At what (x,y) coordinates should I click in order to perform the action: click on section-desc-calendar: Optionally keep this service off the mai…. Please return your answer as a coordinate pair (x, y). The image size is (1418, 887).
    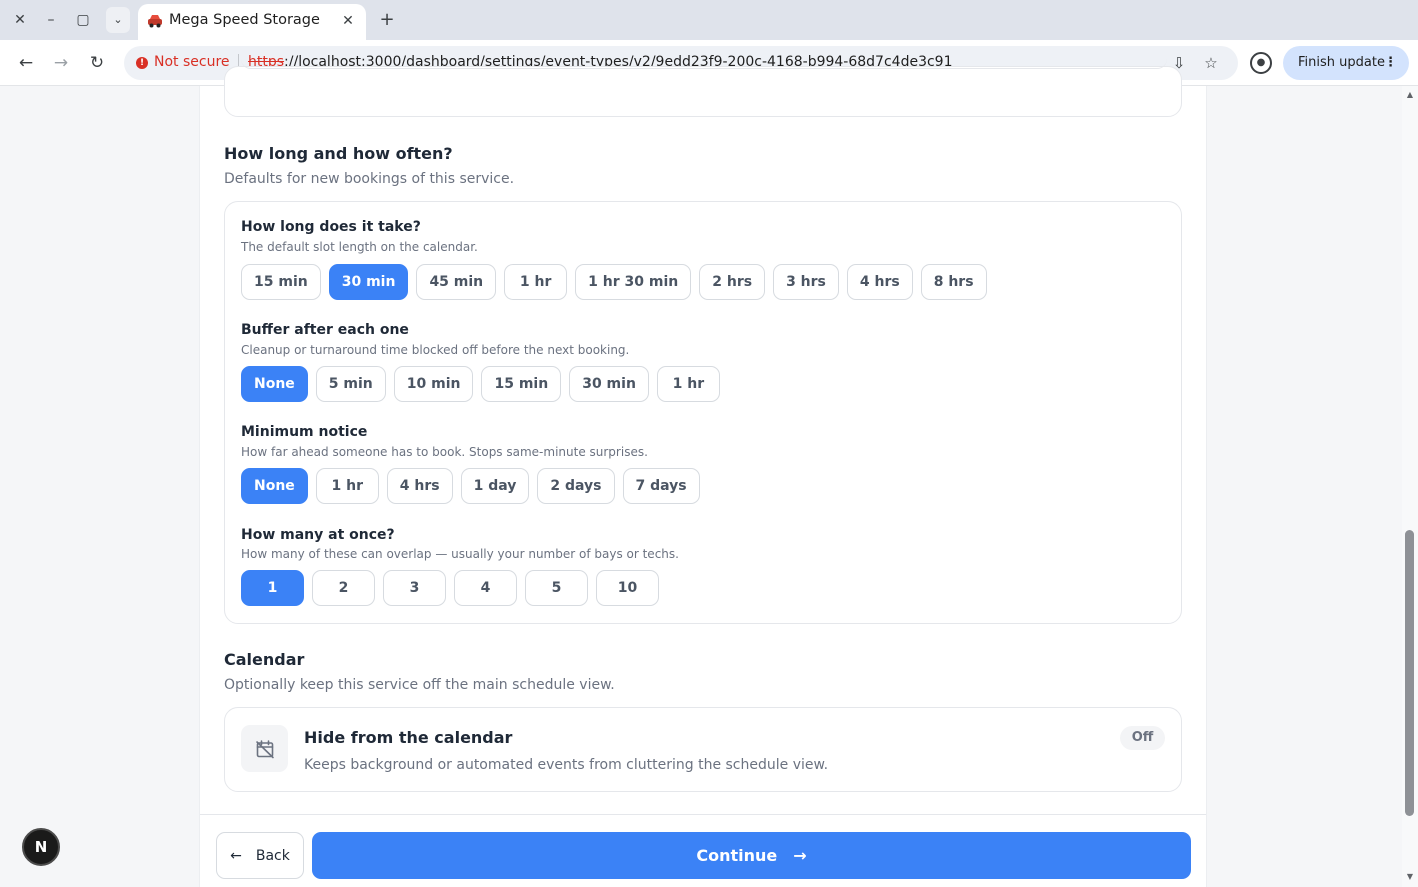
    Looking at the image, I should click on (419, 685).